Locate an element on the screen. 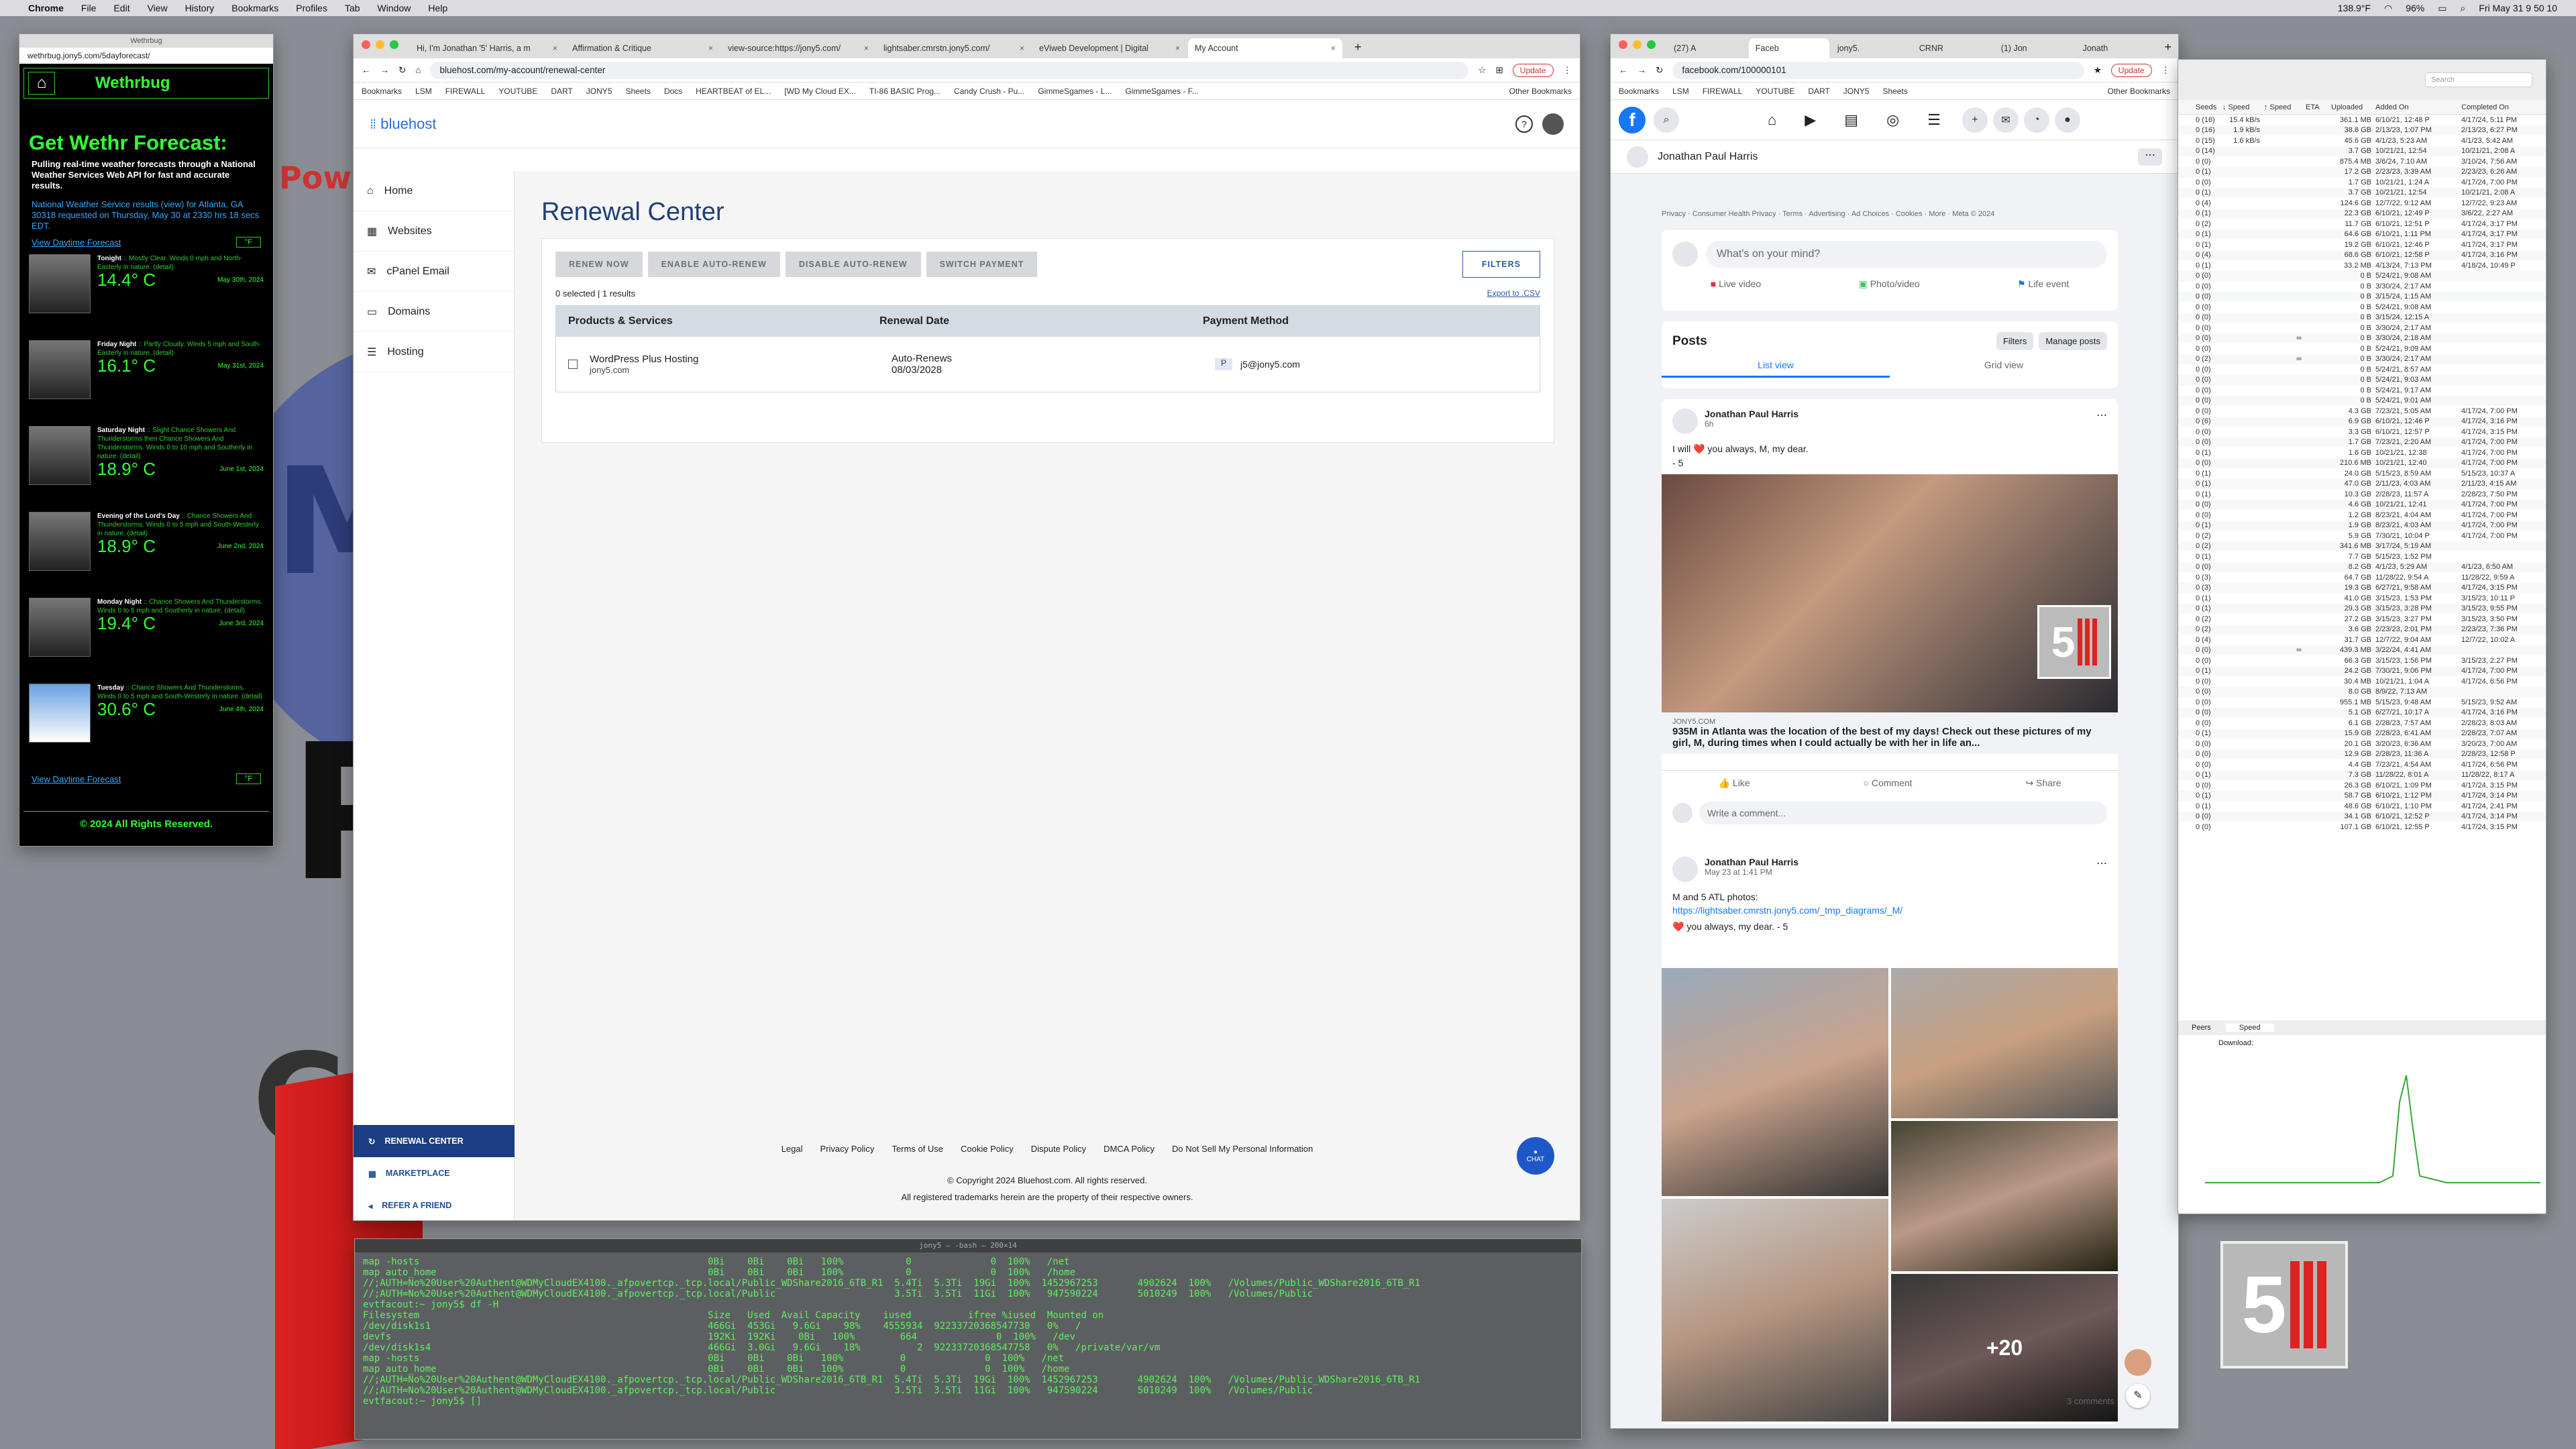 The height and width of the screenshot is (1449, 2576). column-header: Added On is located at coordinates (2418, 107).